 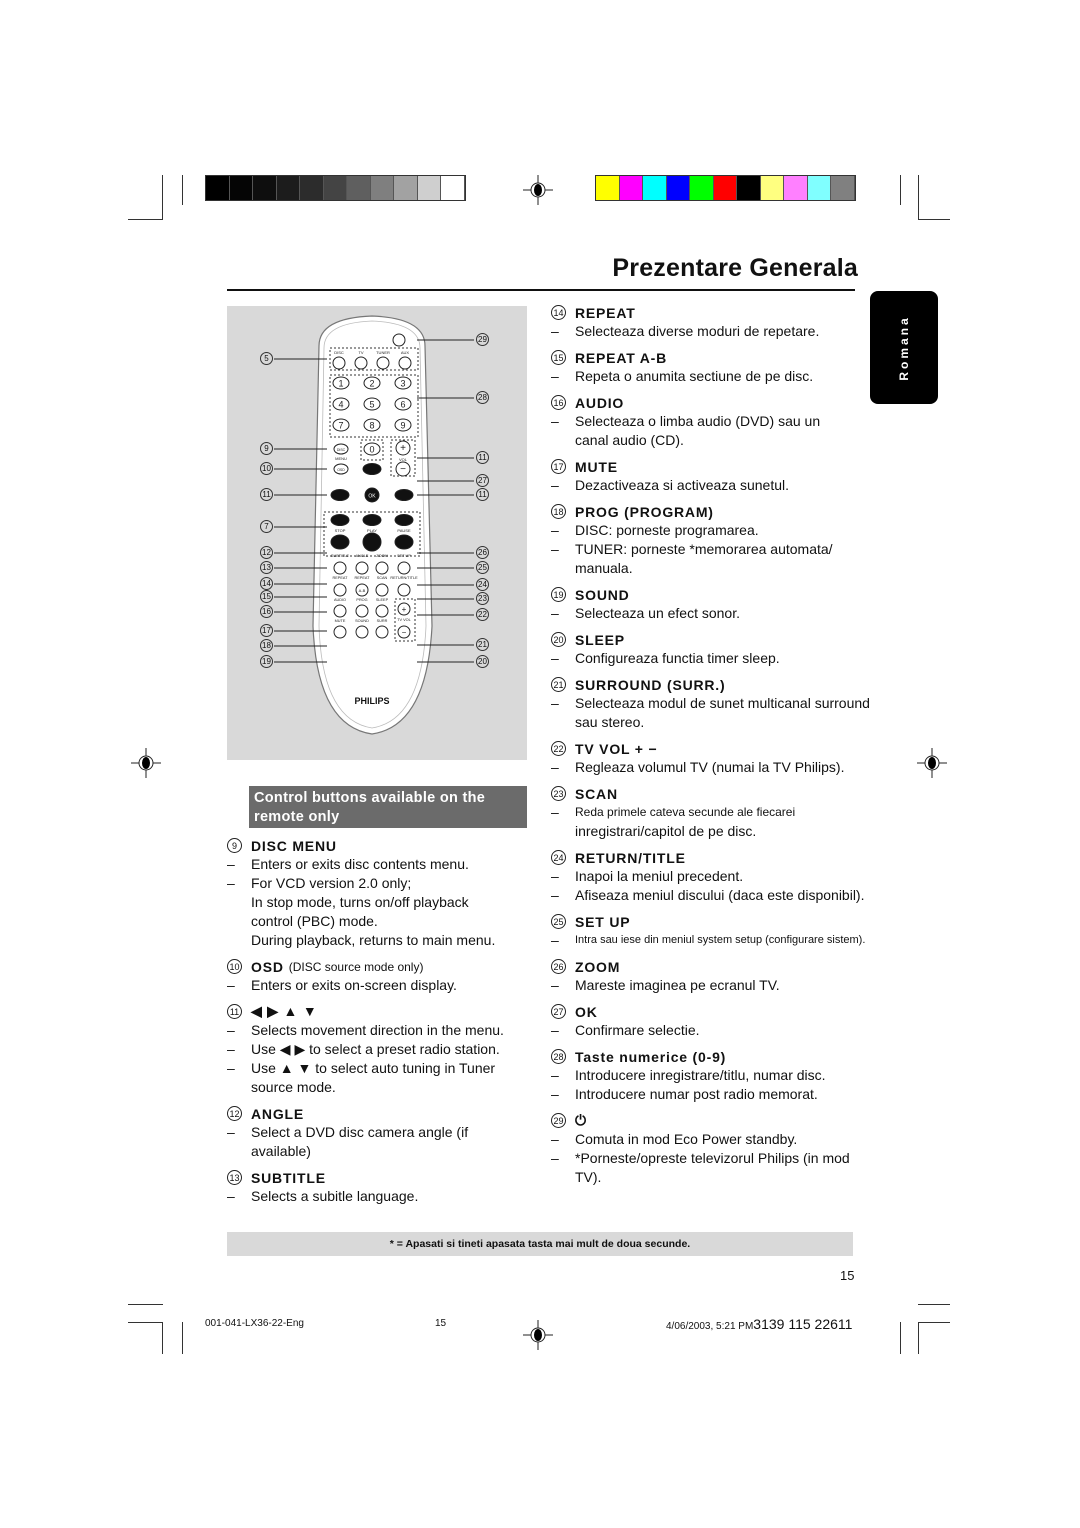 What do you see at coordinates (603, 921) in the screenshot?
I see `item-title: SET UP` at bounding box center [603, 921].